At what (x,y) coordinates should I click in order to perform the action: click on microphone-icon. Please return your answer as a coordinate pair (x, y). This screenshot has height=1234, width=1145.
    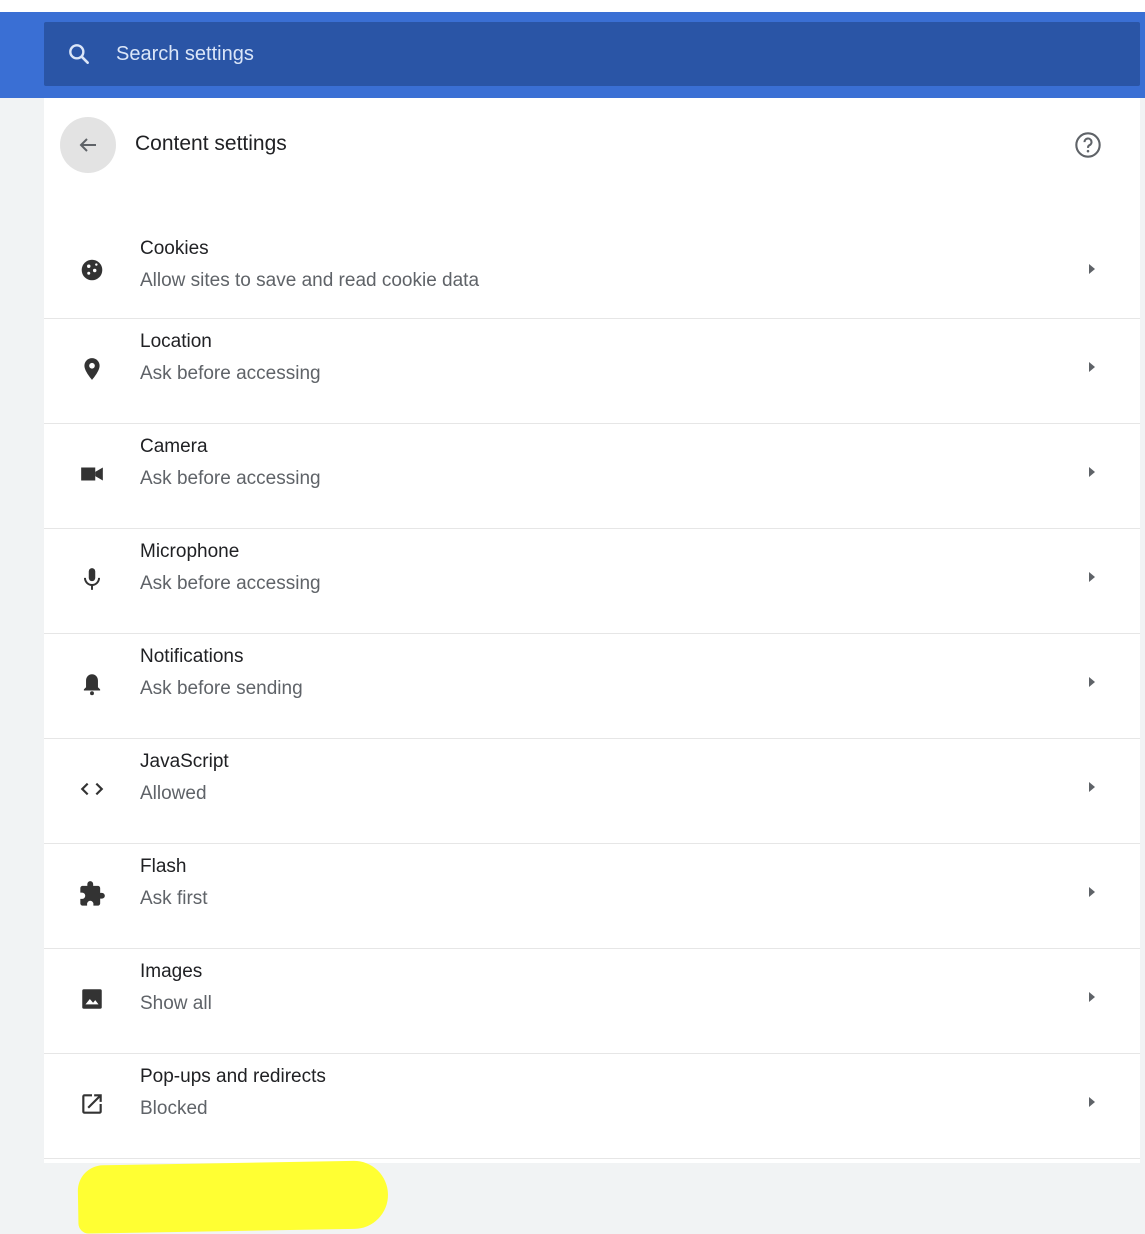
    Looking at the image, I should click on (92, 579).